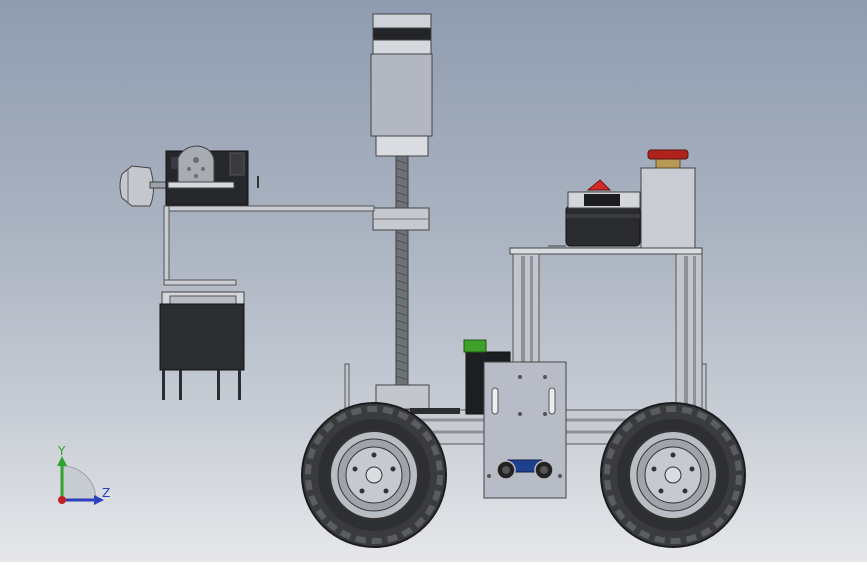 The width and height of the screenshot is (867, 566). Describe the element at coordinates (62, 500) in the screenshot. I see `x-axis-dot` at that location.